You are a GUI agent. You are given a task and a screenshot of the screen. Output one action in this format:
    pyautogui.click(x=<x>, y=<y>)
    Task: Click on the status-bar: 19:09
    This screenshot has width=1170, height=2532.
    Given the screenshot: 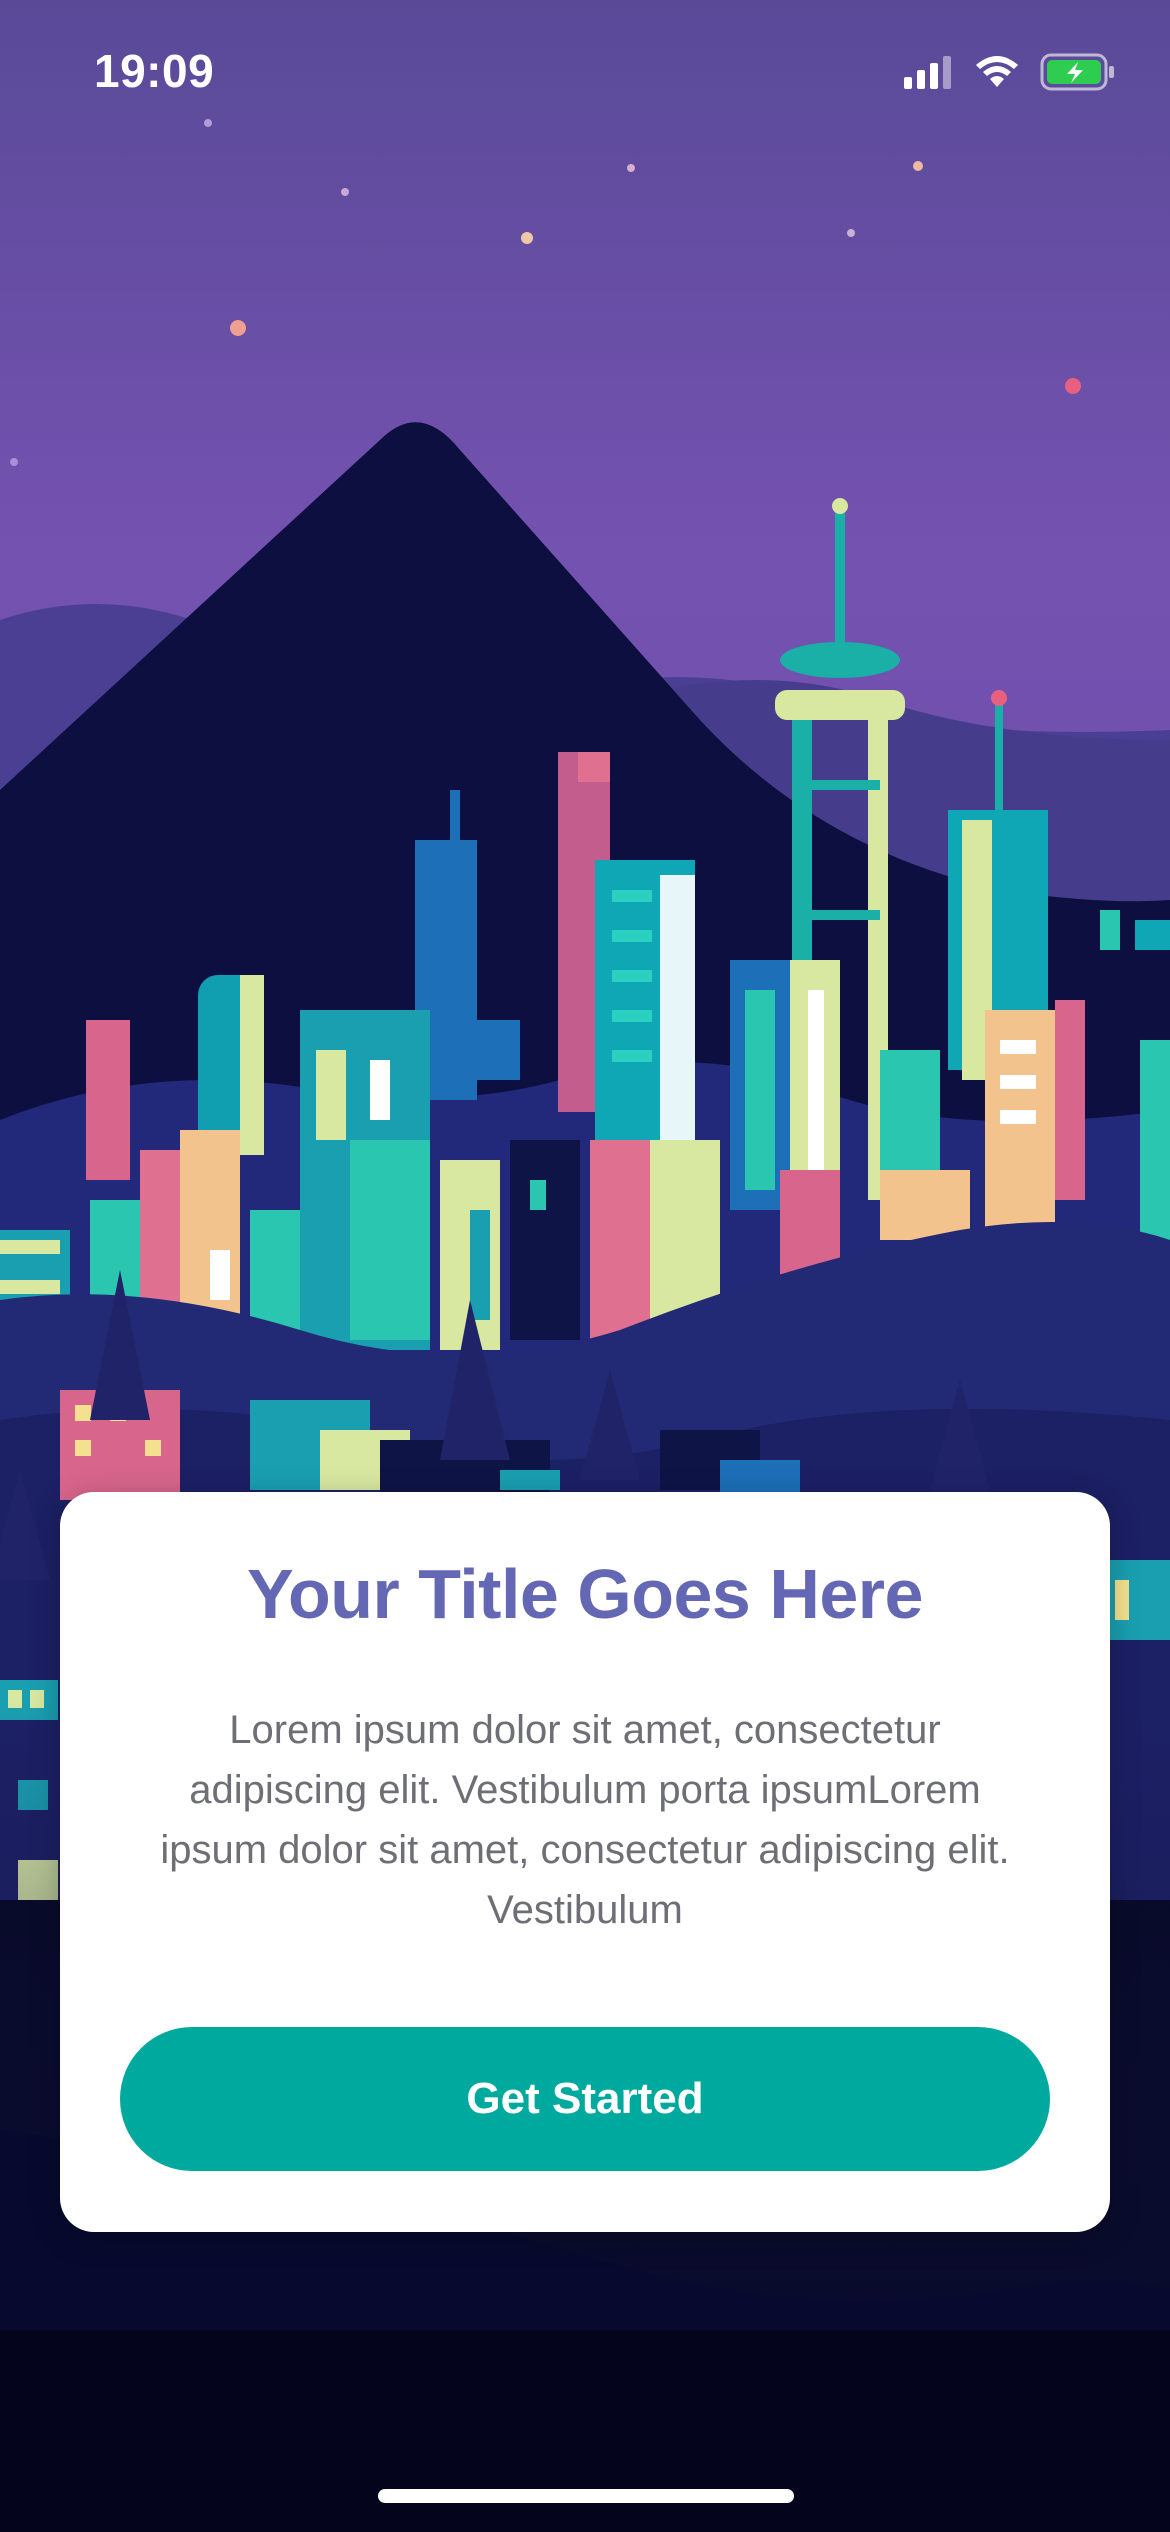 What is the action you would take?
    pyautogui.click(x=585, y=70)
    